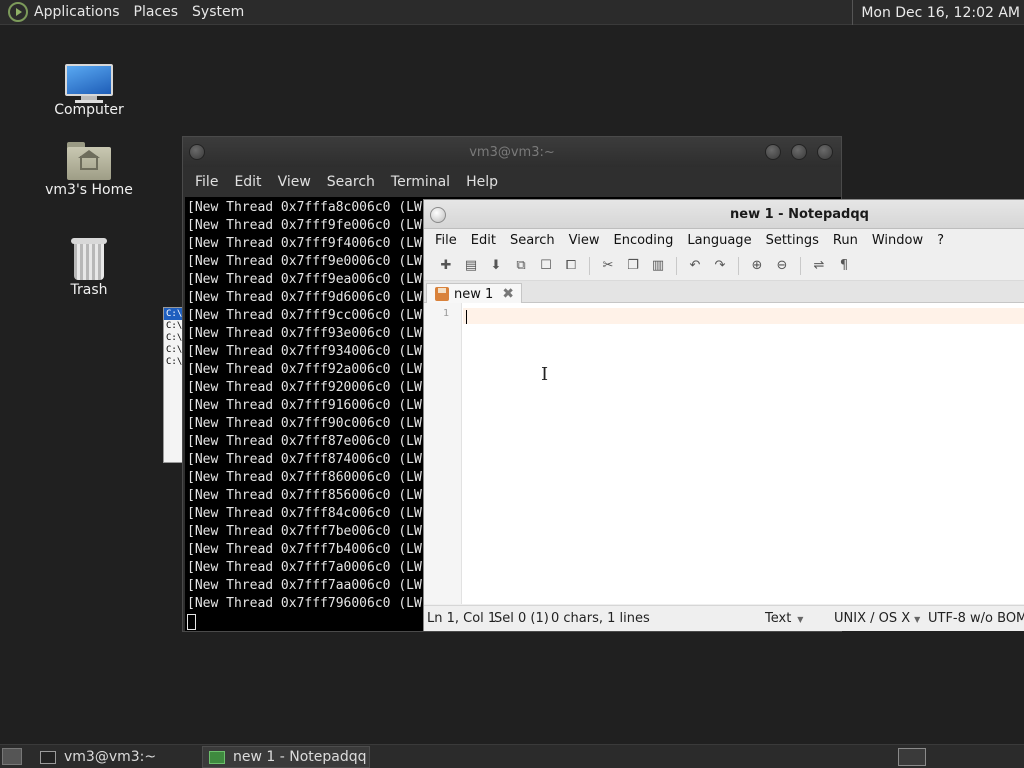 The height and width of the screenshot is (768, 1024). Describe the element at coordinates (720, 266) in the screenshot. I see `redo-icon: ↷` at that location.